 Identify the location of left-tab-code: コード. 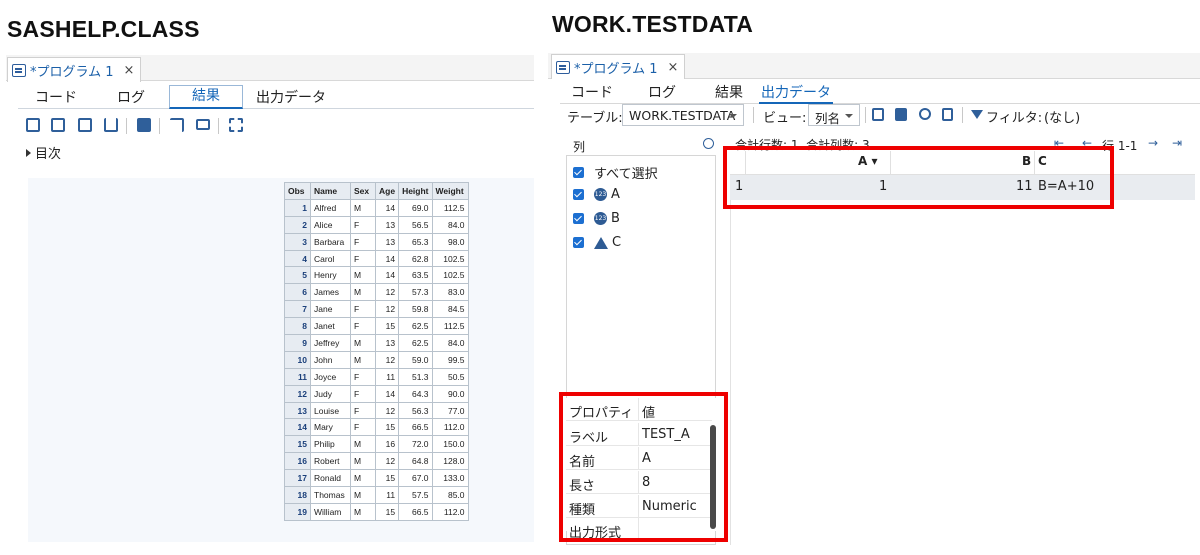
(56, 97).